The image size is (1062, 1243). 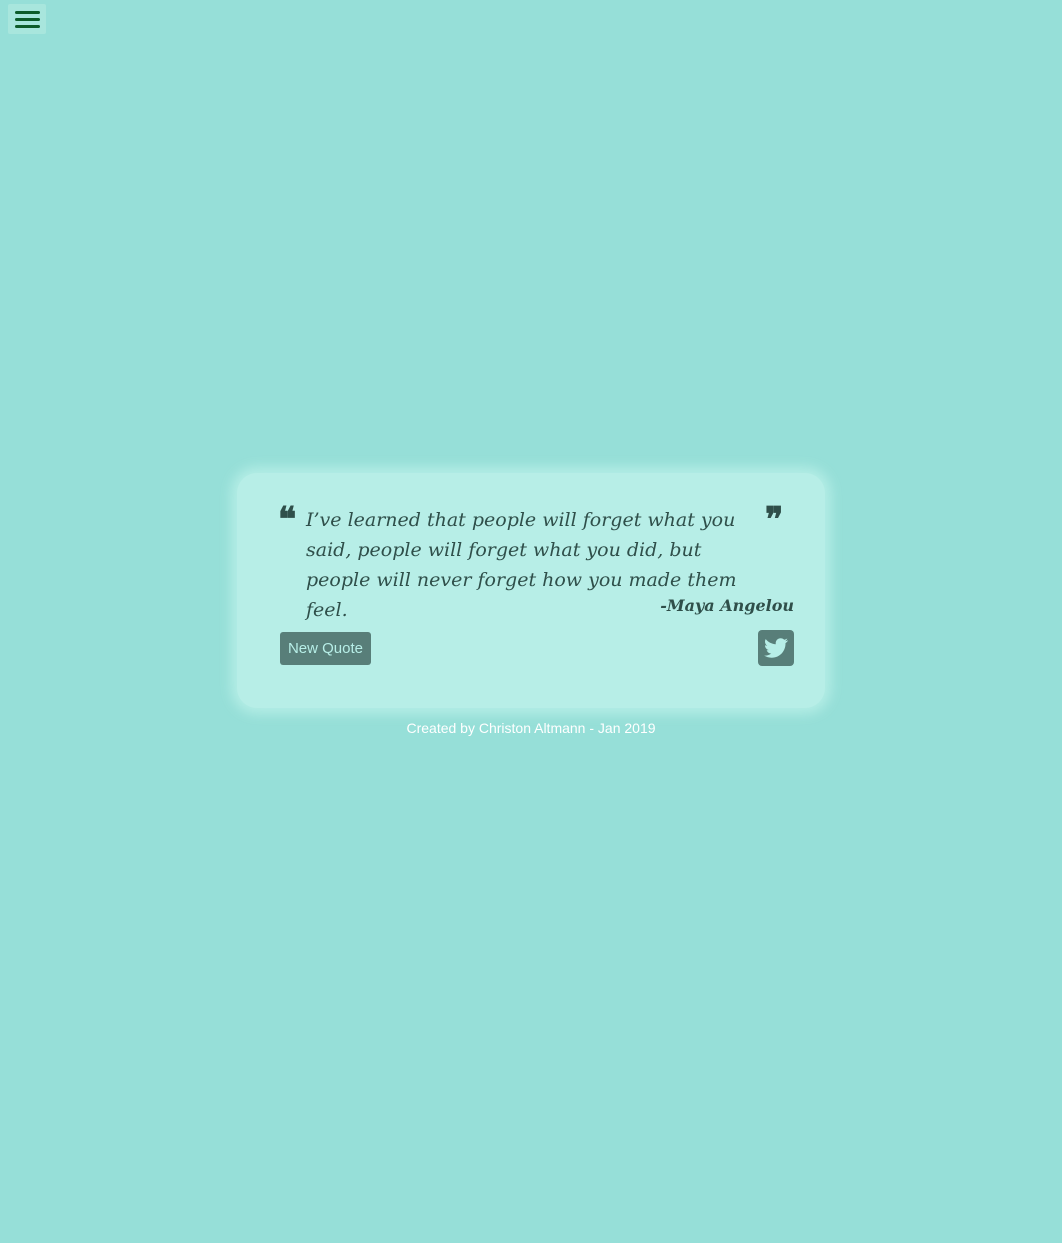 I want to click on new-quote-button: New Quote, so click(x=325, y=648).